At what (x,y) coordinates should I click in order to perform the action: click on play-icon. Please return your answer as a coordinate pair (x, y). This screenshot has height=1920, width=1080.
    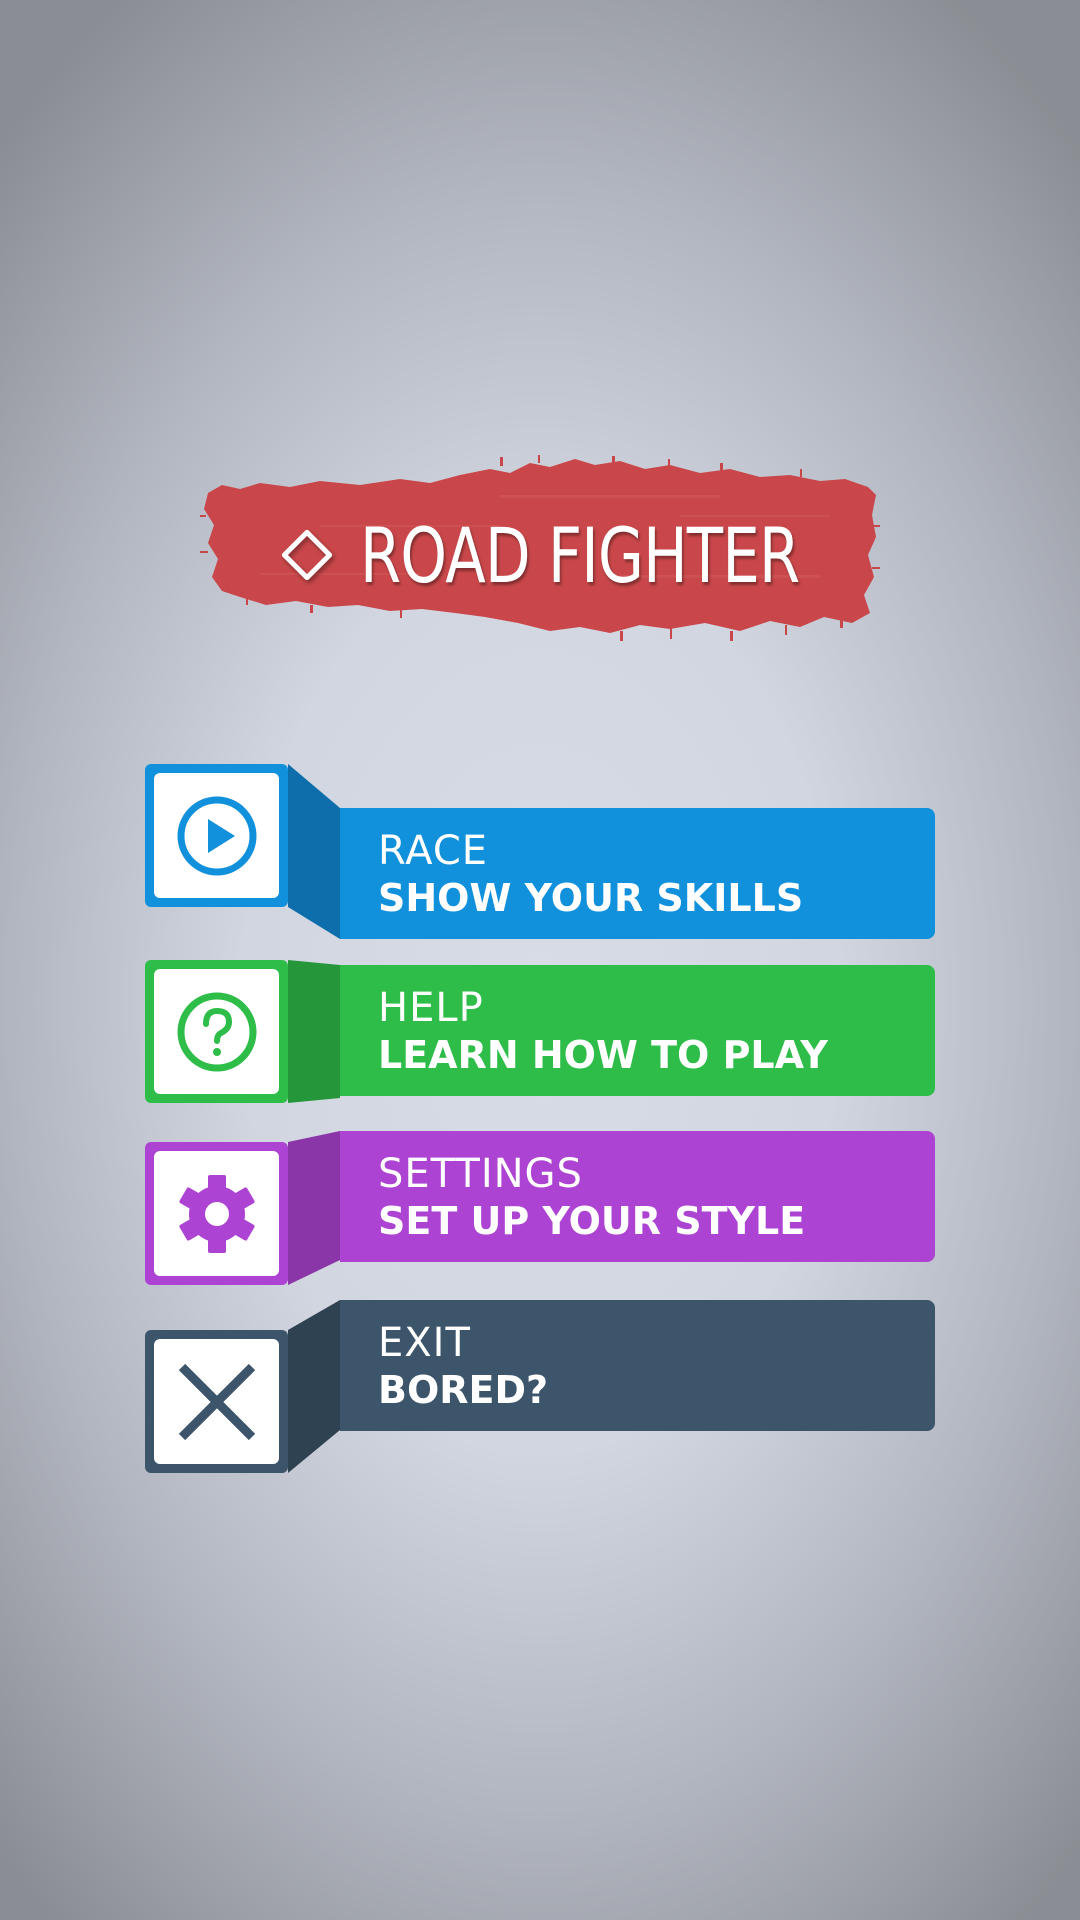
    Looking at the image, I should click on (216, 835).